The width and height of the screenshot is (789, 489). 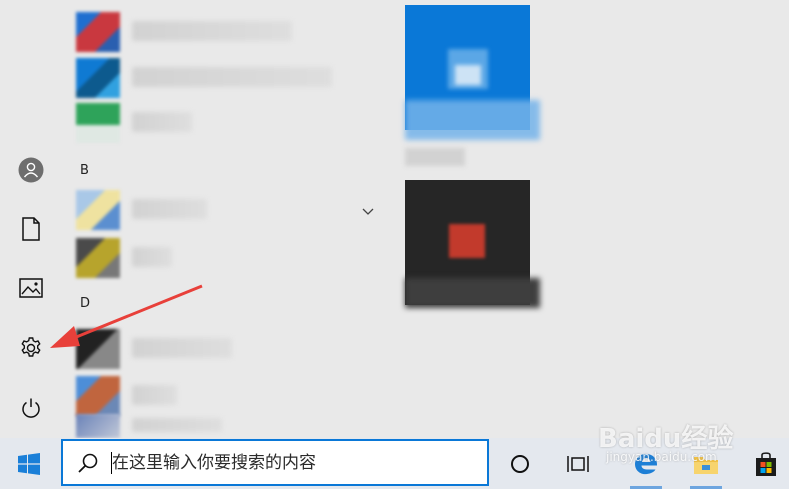 I want to click on taskbar-search-box, so click(x=275, y=462).